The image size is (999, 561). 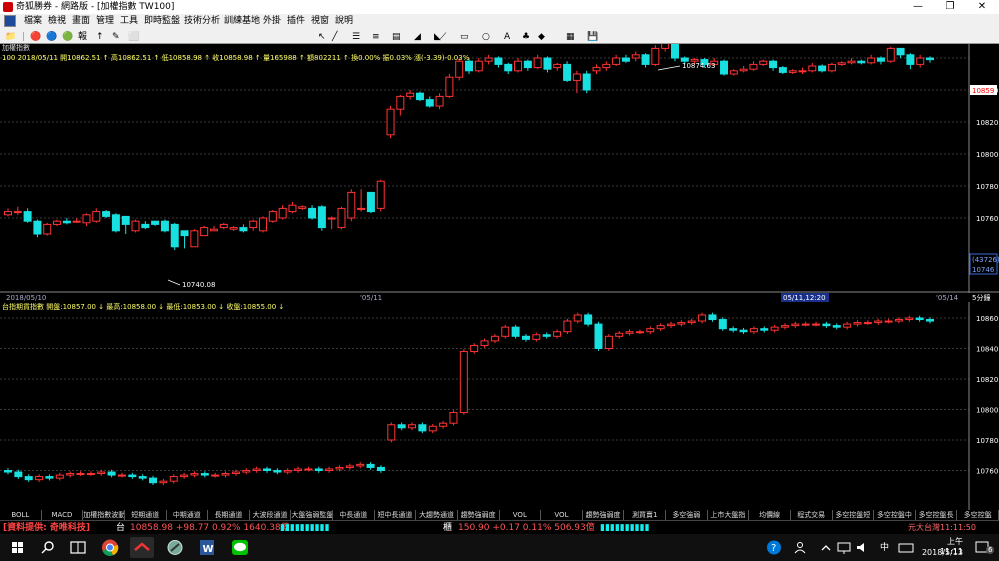 What do you see at coordinates (116, 36) in the screenshot?
I see `pen-icon: ✎` at bounding box center [116, 36].